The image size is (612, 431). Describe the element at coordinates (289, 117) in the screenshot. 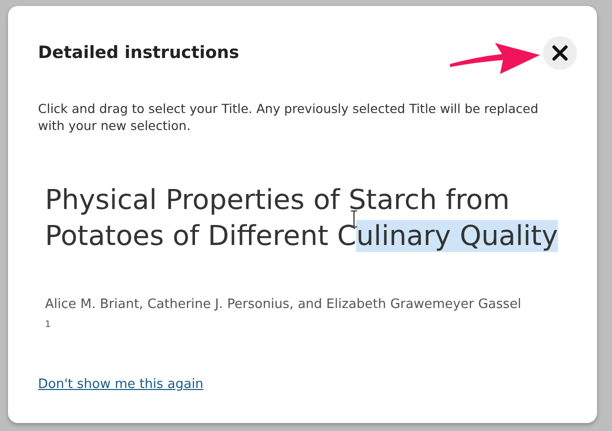

I see `instructions-text: Click and drag to select your Title. Any previously selected Title will be replaced with your new selection.` at that location.